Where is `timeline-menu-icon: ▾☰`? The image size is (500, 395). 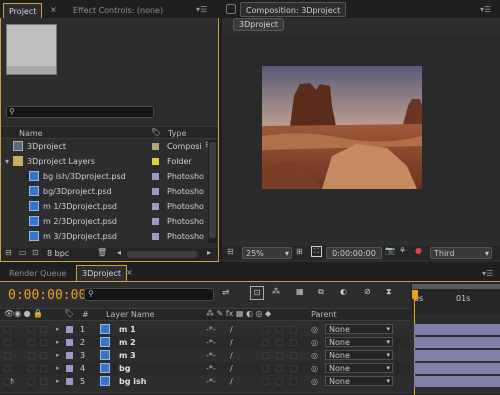
timeline-menu-icon: ▾☰ is located at coordinates (487, 273).